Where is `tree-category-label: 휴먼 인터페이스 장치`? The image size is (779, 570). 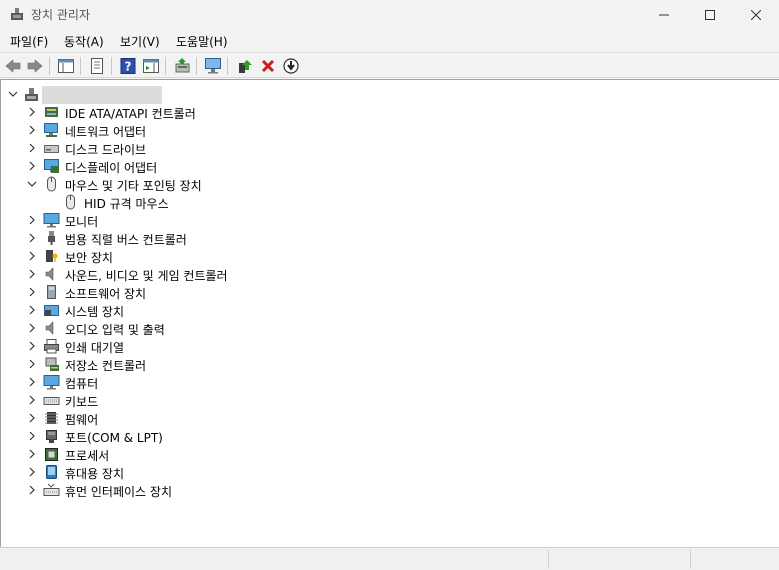 tree-category-label: 휴먼 인터페이스 장치 is located at coordinates (118, 492).